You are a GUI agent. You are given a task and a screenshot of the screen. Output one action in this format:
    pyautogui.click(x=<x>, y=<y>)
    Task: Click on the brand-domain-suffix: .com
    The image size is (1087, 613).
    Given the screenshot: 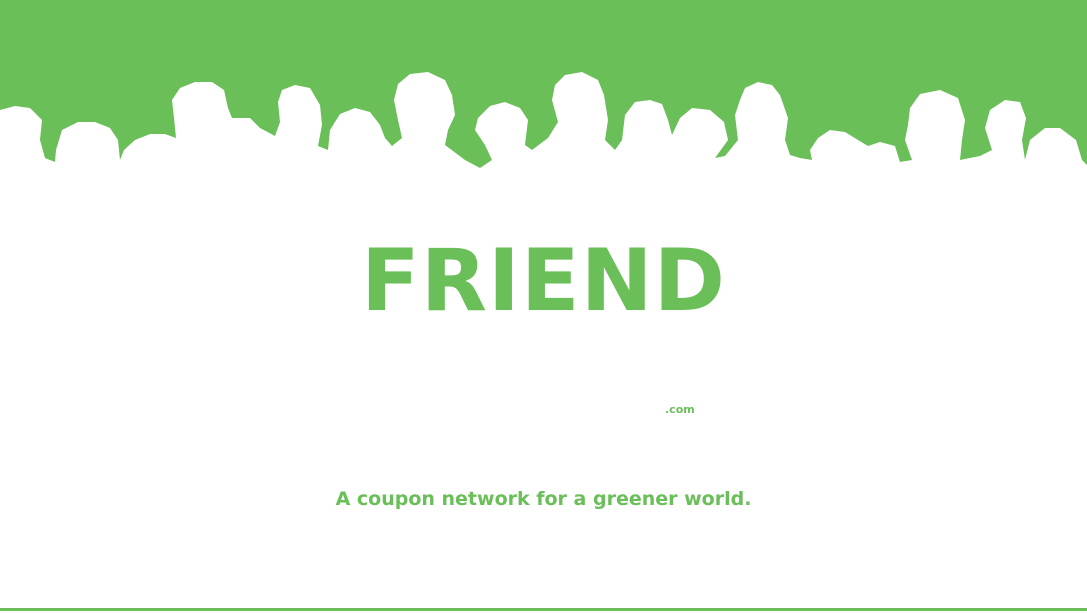 What is the action you would take?
    pyautogui.click(x=680, y=409)
    